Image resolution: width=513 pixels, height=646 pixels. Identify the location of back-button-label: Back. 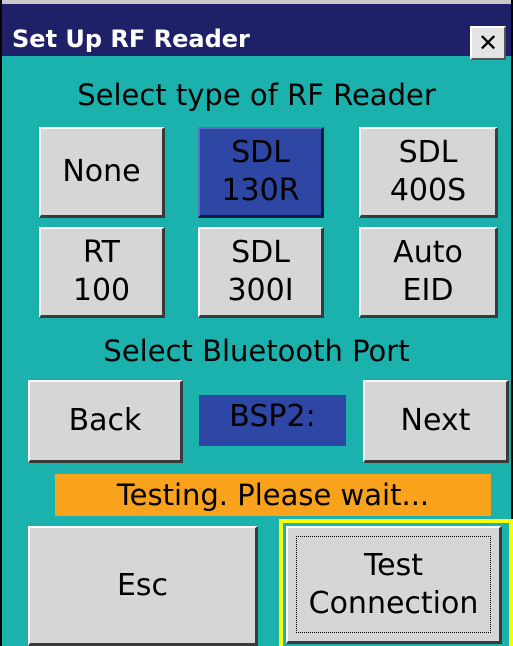
(105, 420).